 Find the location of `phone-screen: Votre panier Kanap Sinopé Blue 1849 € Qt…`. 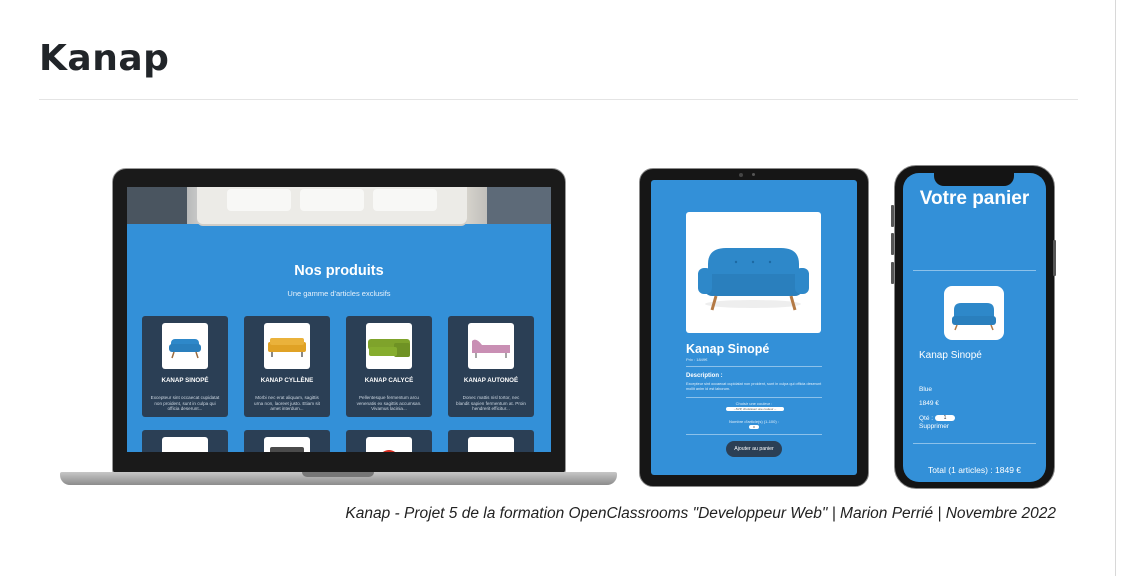

phone-screen: Votre panier Kanap Sinopé Blue 1849 € Qt… is located at coordinates (974, 327).